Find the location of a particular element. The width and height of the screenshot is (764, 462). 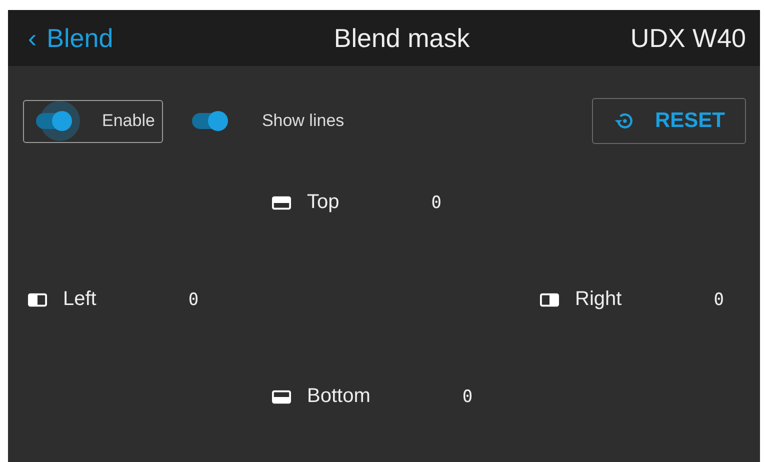

toggle-label: Show lines is located at coordinates (303, 121).